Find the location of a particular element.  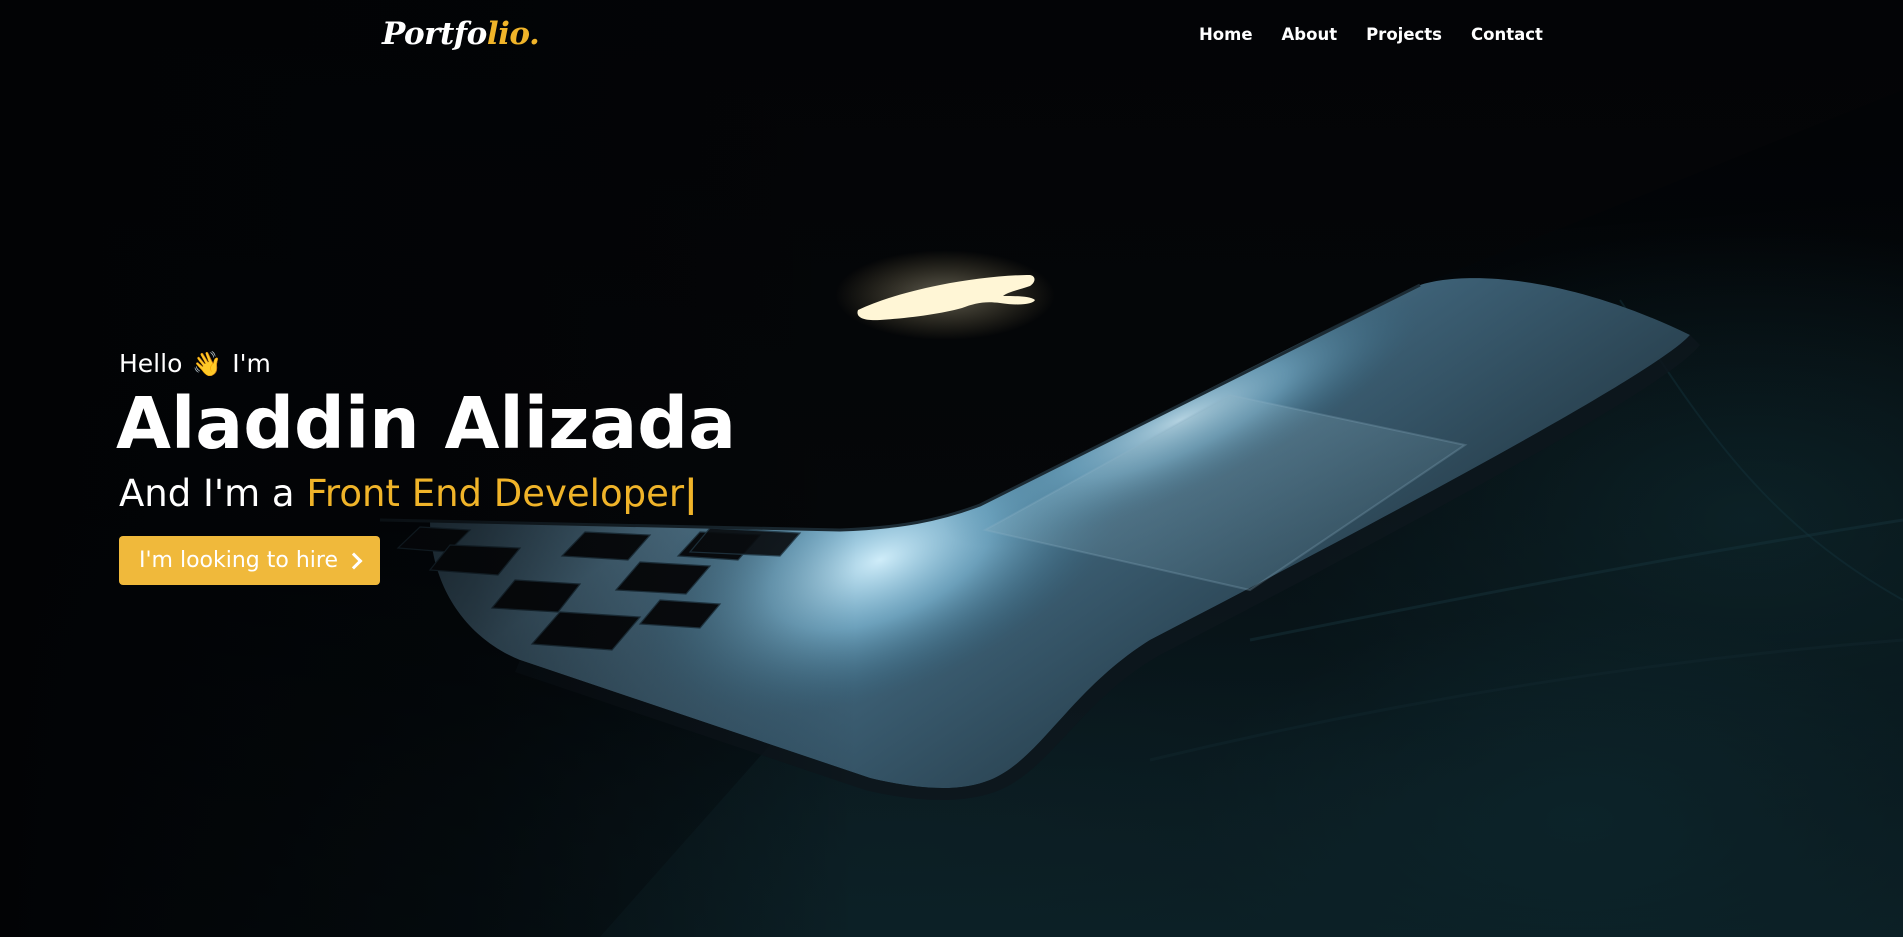

nav-link-home: Home is located at coordinates (1226, 34).